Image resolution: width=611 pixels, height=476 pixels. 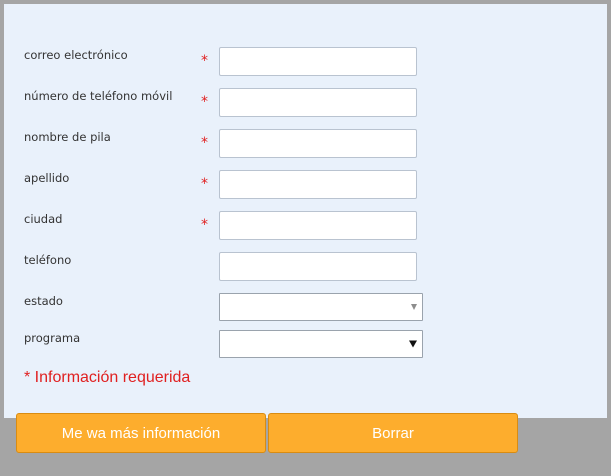 What do you see at coordinates (321, 307) in the screenshot?
I see `state-select` at bounding box center [321, 307].